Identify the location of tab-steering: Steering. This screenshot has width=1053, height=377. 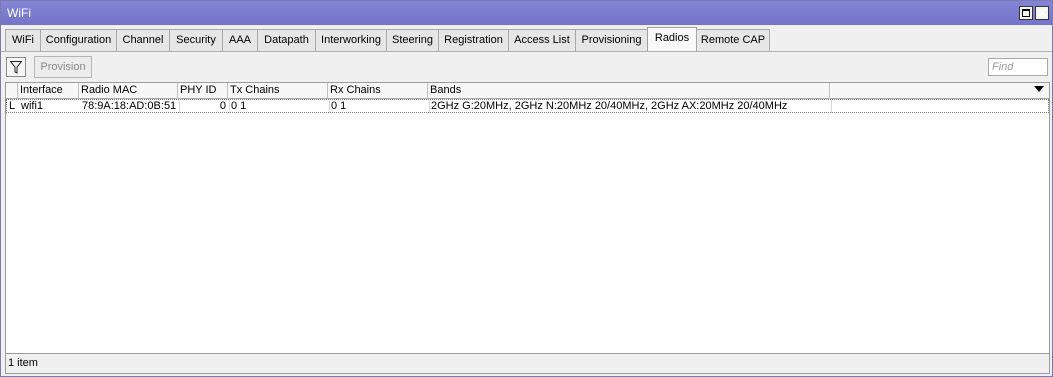
(412, 40).